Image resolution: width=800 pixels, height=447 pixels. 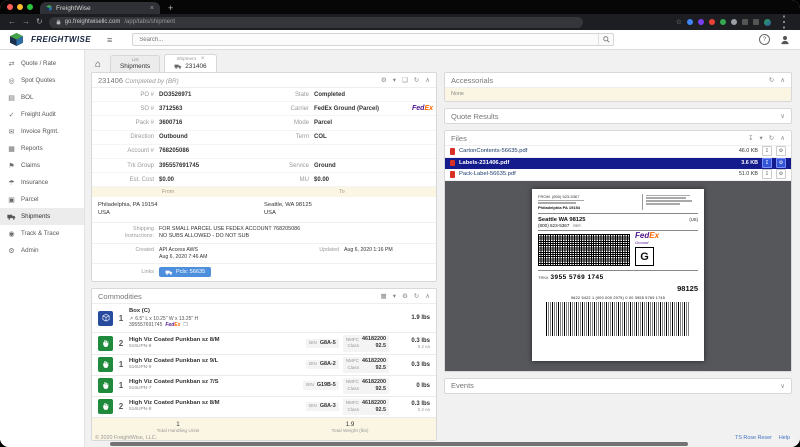 I want to click on glove-icon, so click(x=105, y=343).